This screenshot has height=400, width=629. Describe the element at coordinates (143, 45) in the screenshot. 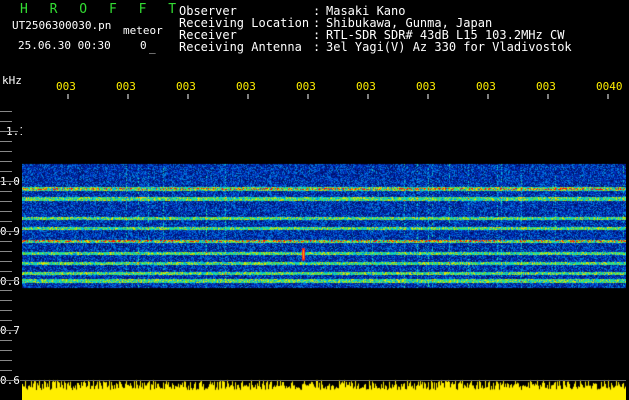

I see `count: 0` at that location.